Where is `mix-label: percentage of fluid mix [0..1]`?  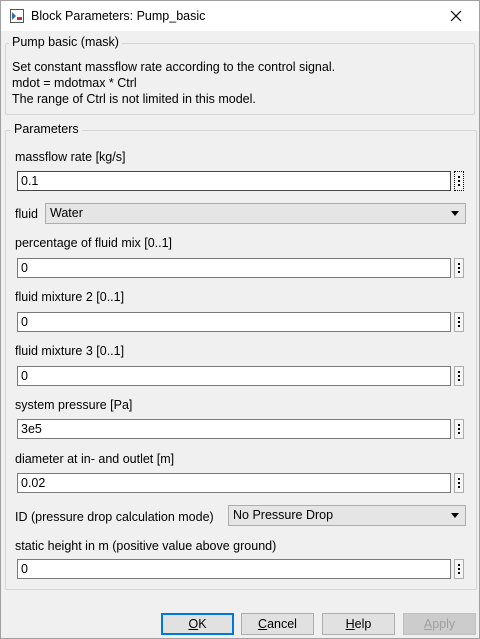
mix-label: percentage of fluid mix [0..1] is located at coordinates (94, 243).